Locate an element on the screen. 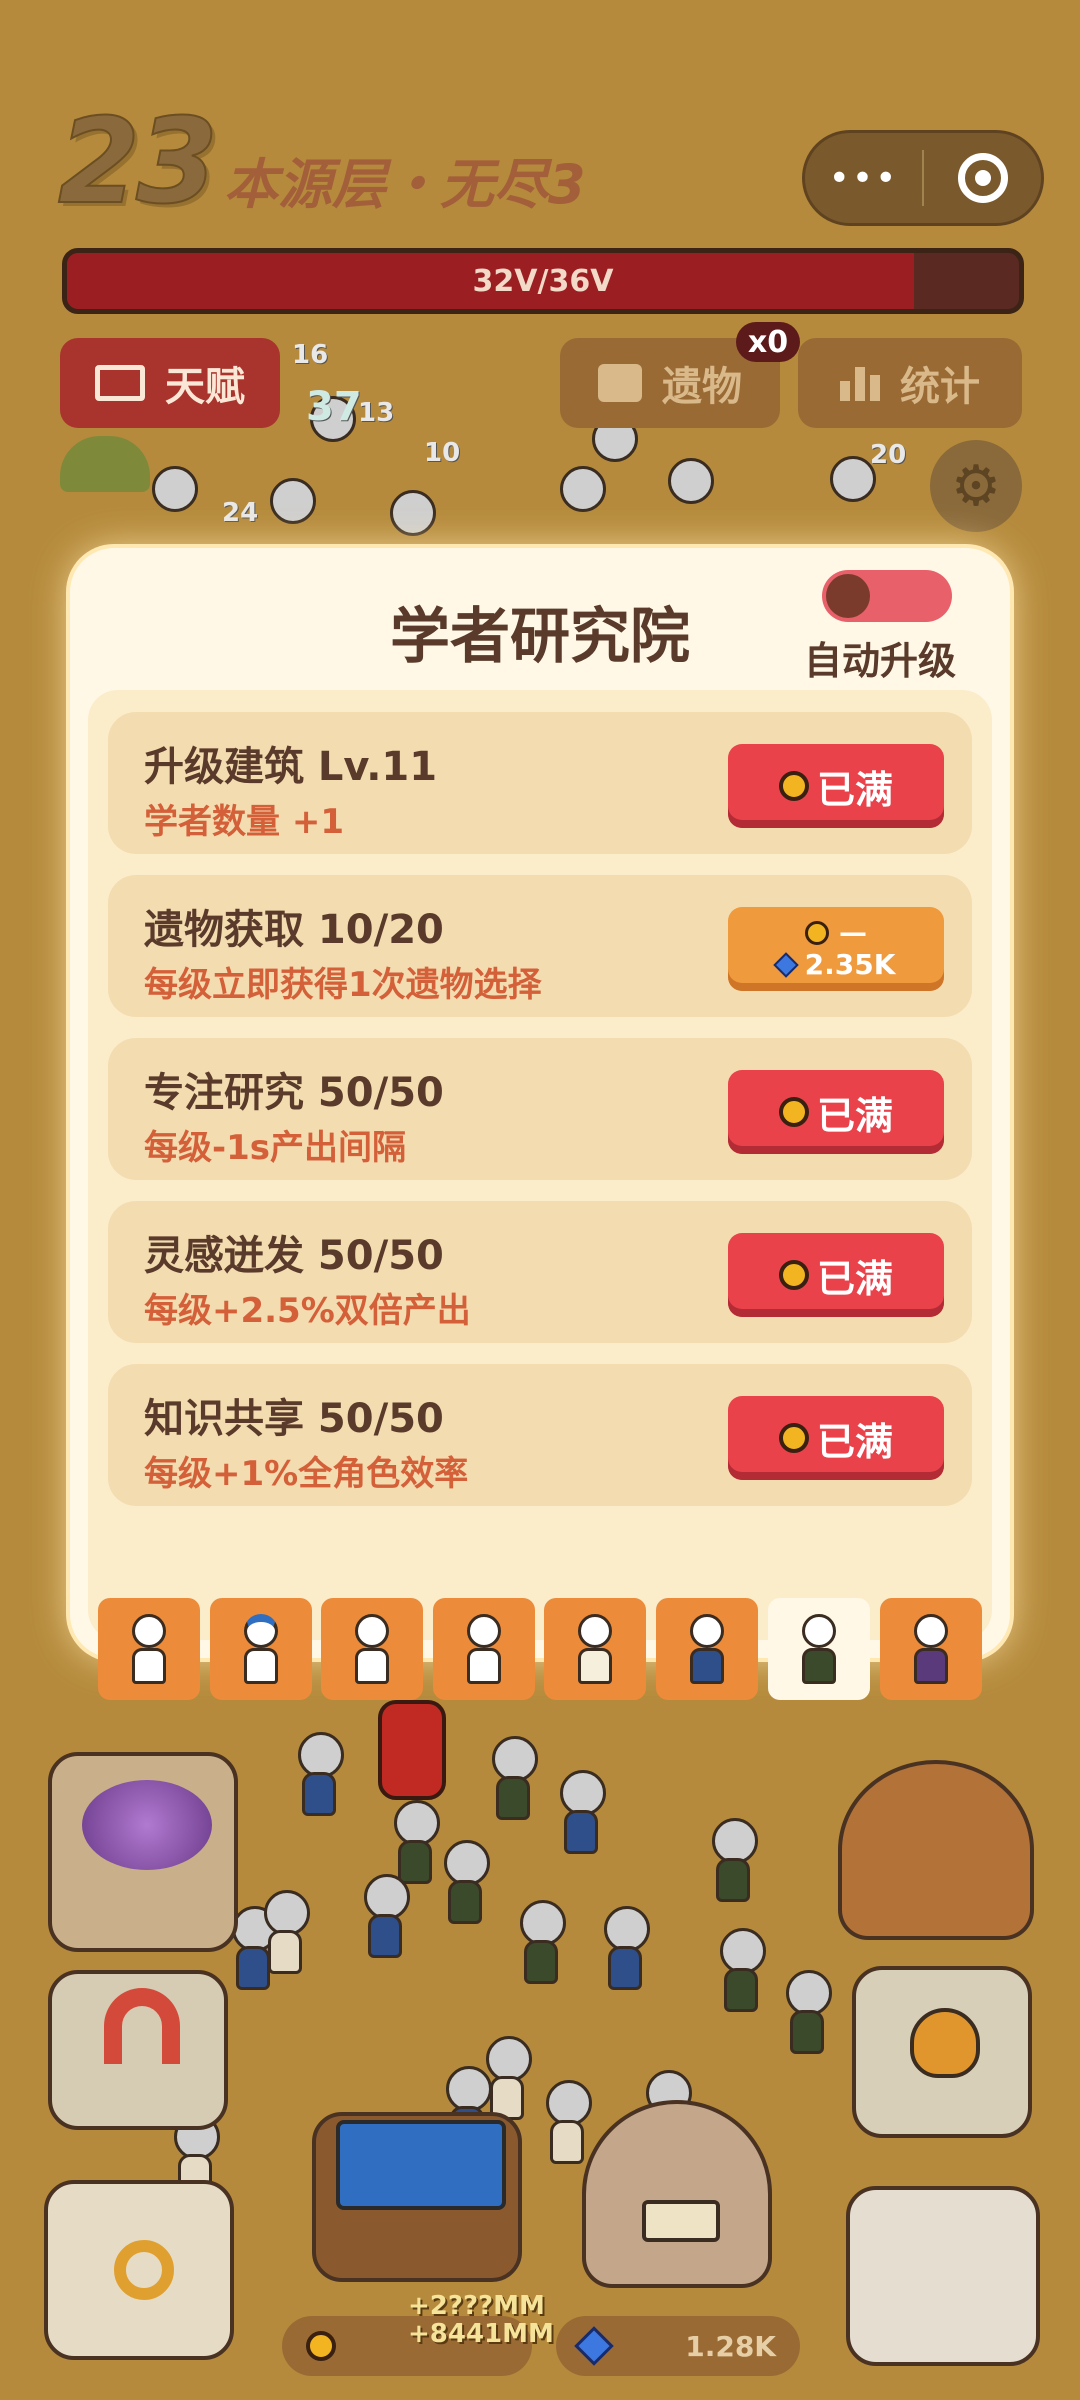  bush-decor is located at coordinates (105, 464).